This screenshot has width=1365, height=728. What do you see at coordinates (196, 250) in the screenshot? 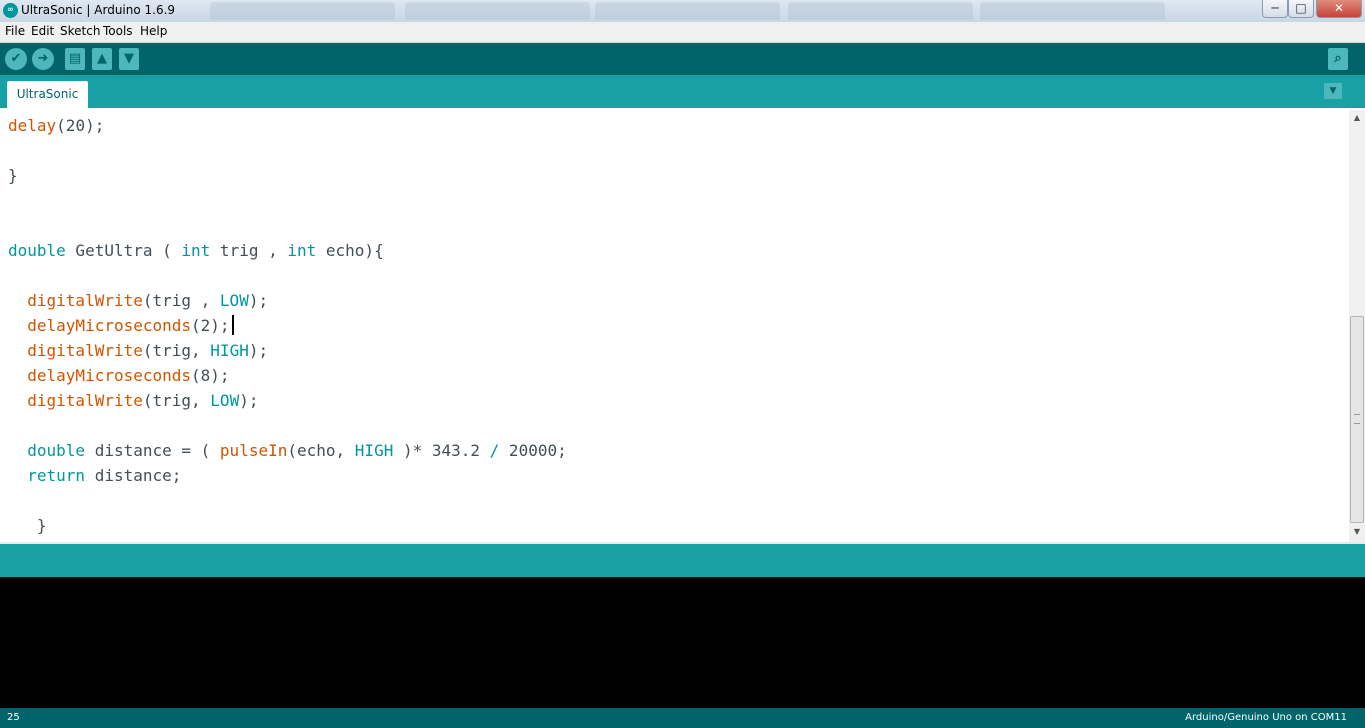
I see `code-token: int` at bounding box center [196, 250].